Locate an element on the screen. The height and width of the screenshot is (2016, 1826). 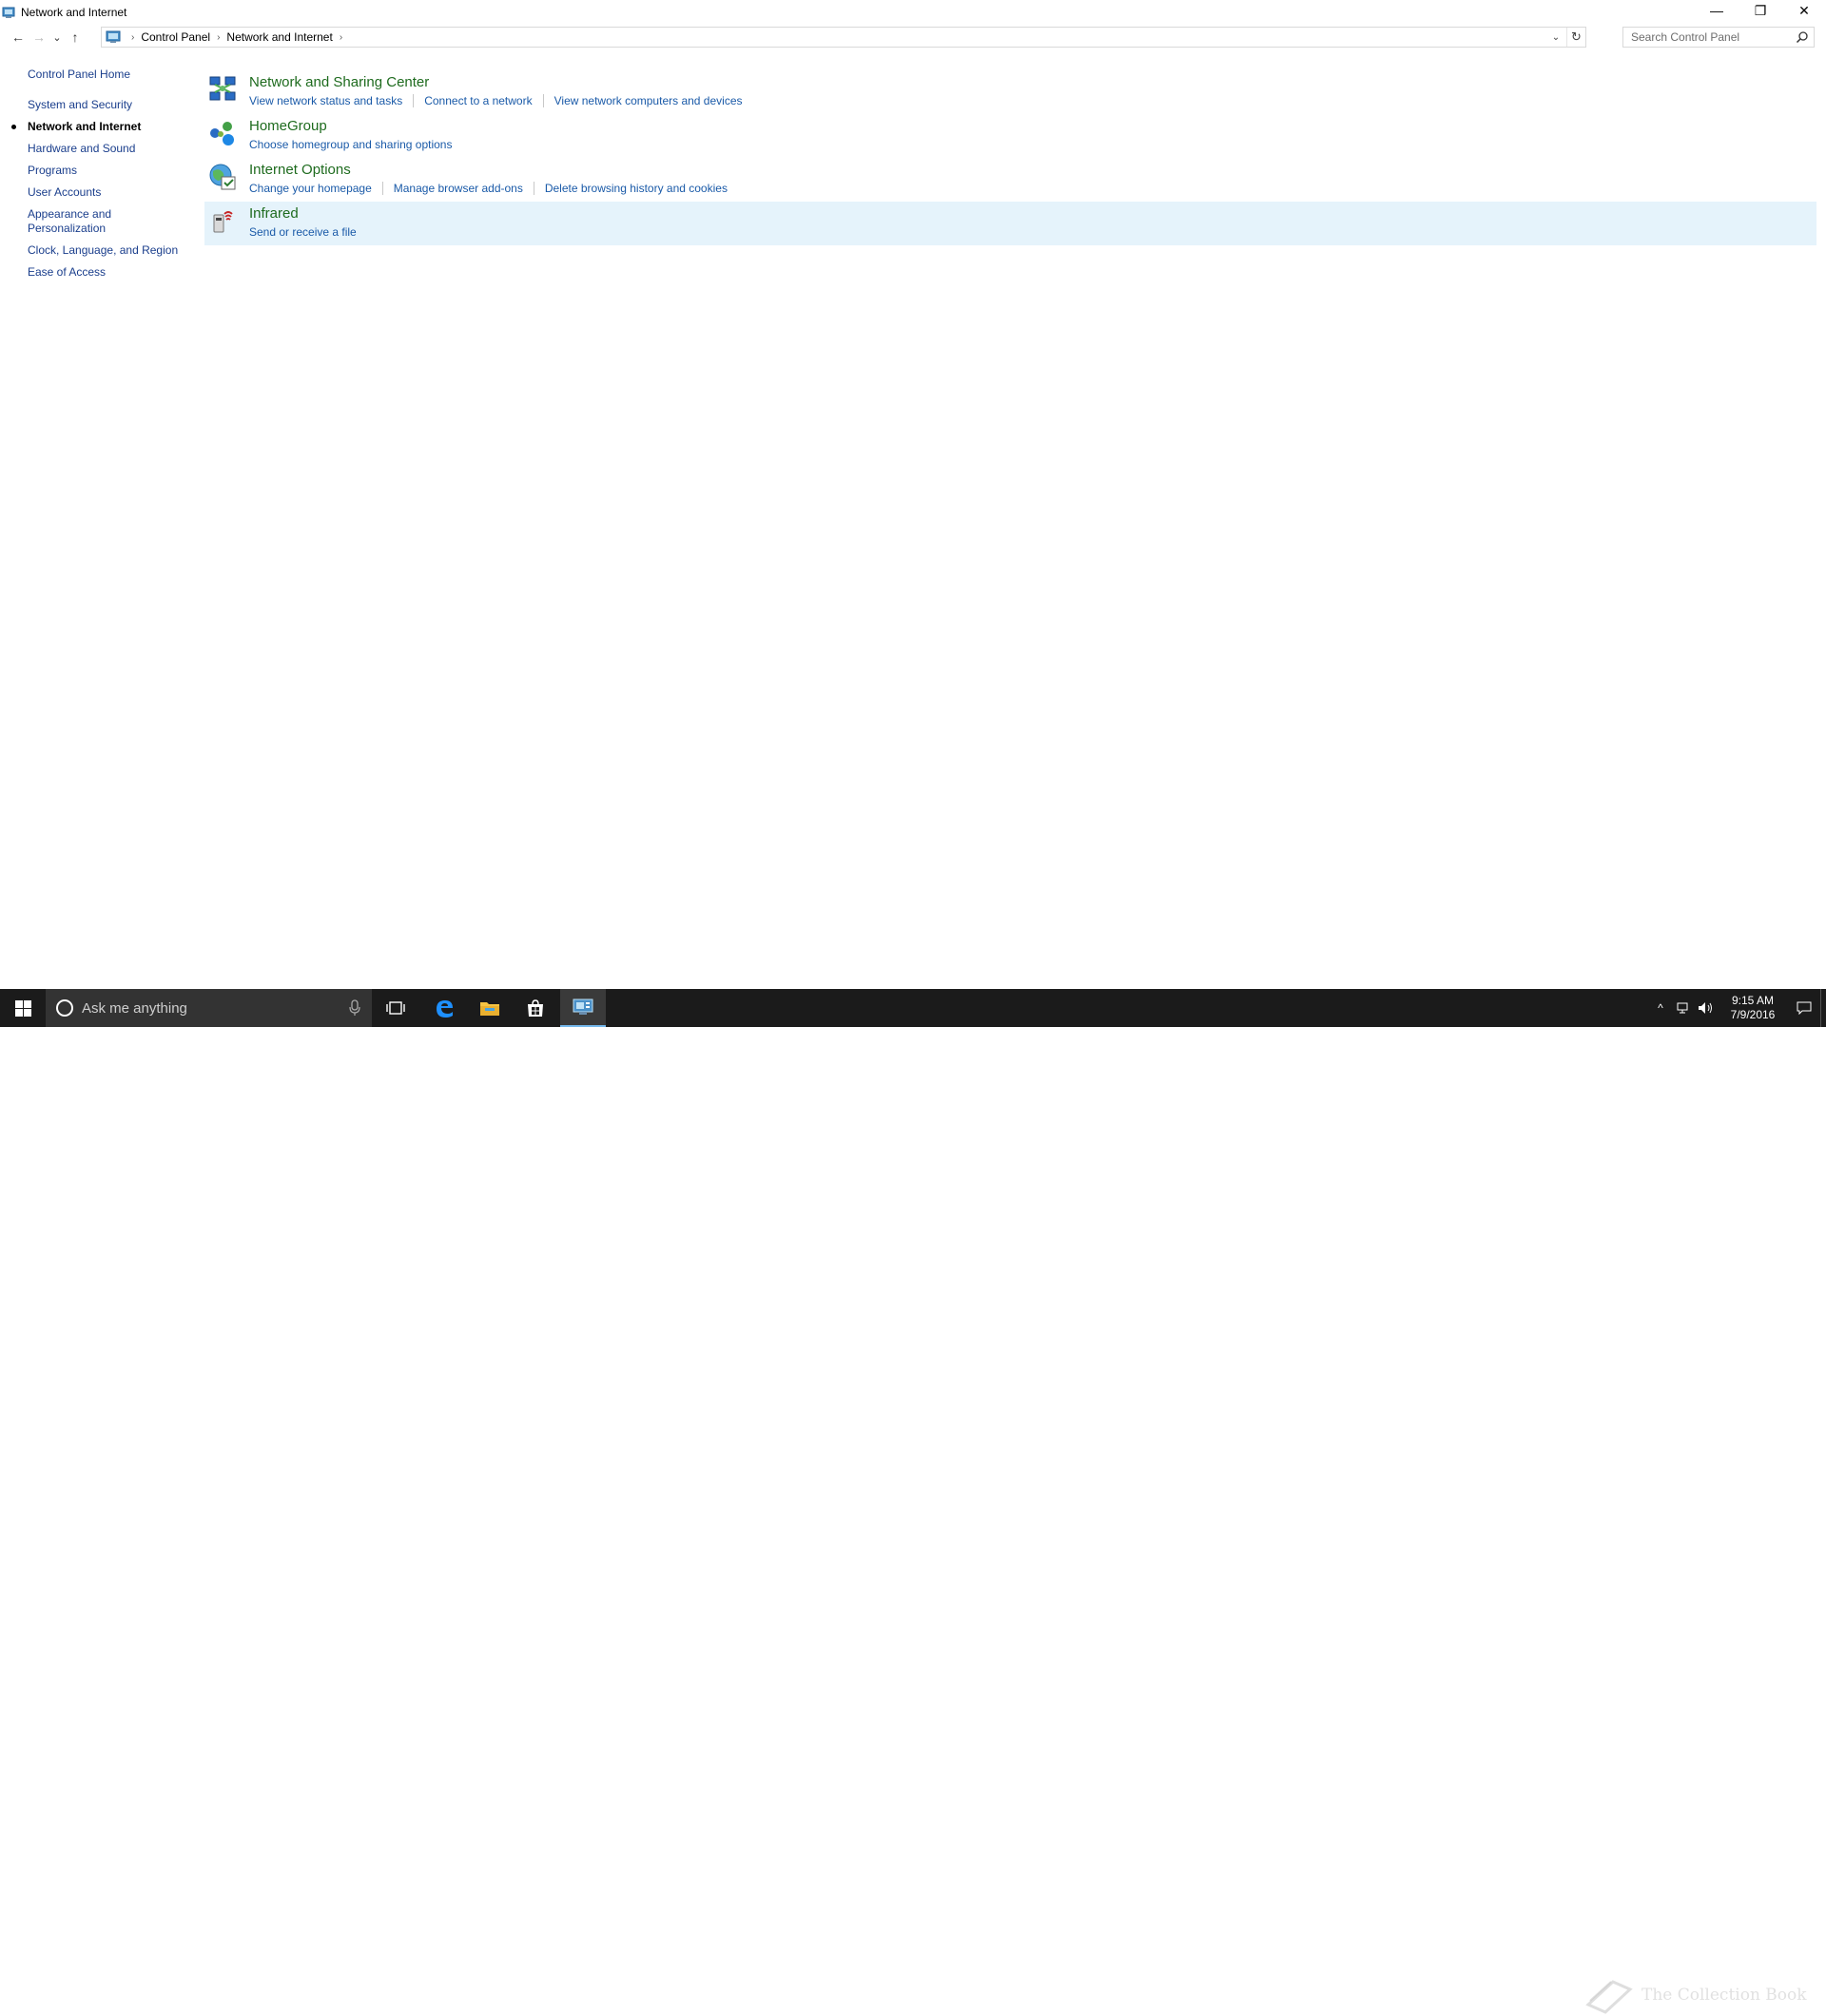
leftnav-item-hardware-and-sound: Hardware and Sound is located at coordinates (95, 149).